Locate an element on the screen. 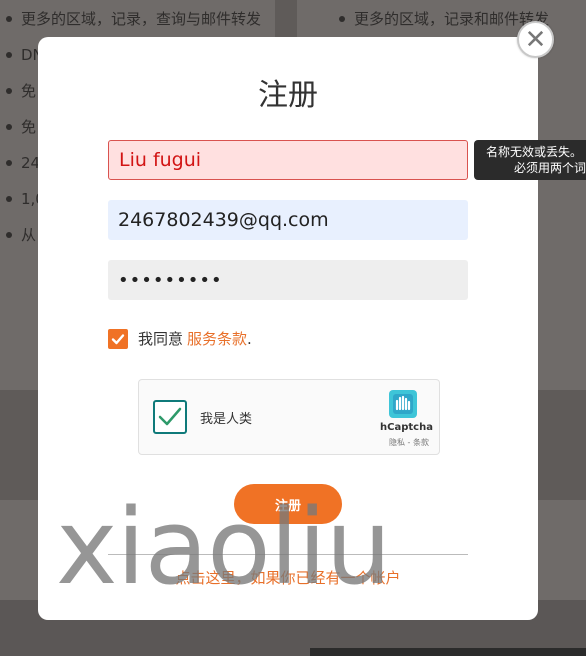 Image resolution: width=586 pixels, height=656 pixels. hcaptcha-terms-links: 隐私 - 条款 is located at coordinates (409, 442).